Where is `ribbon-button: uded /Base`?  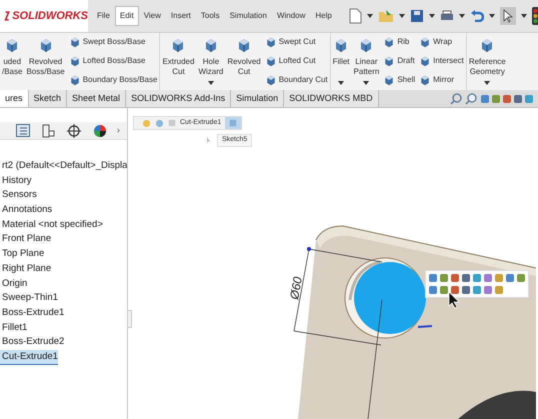 ribbon-button: uded /Base is located at coordinates (12, 61).